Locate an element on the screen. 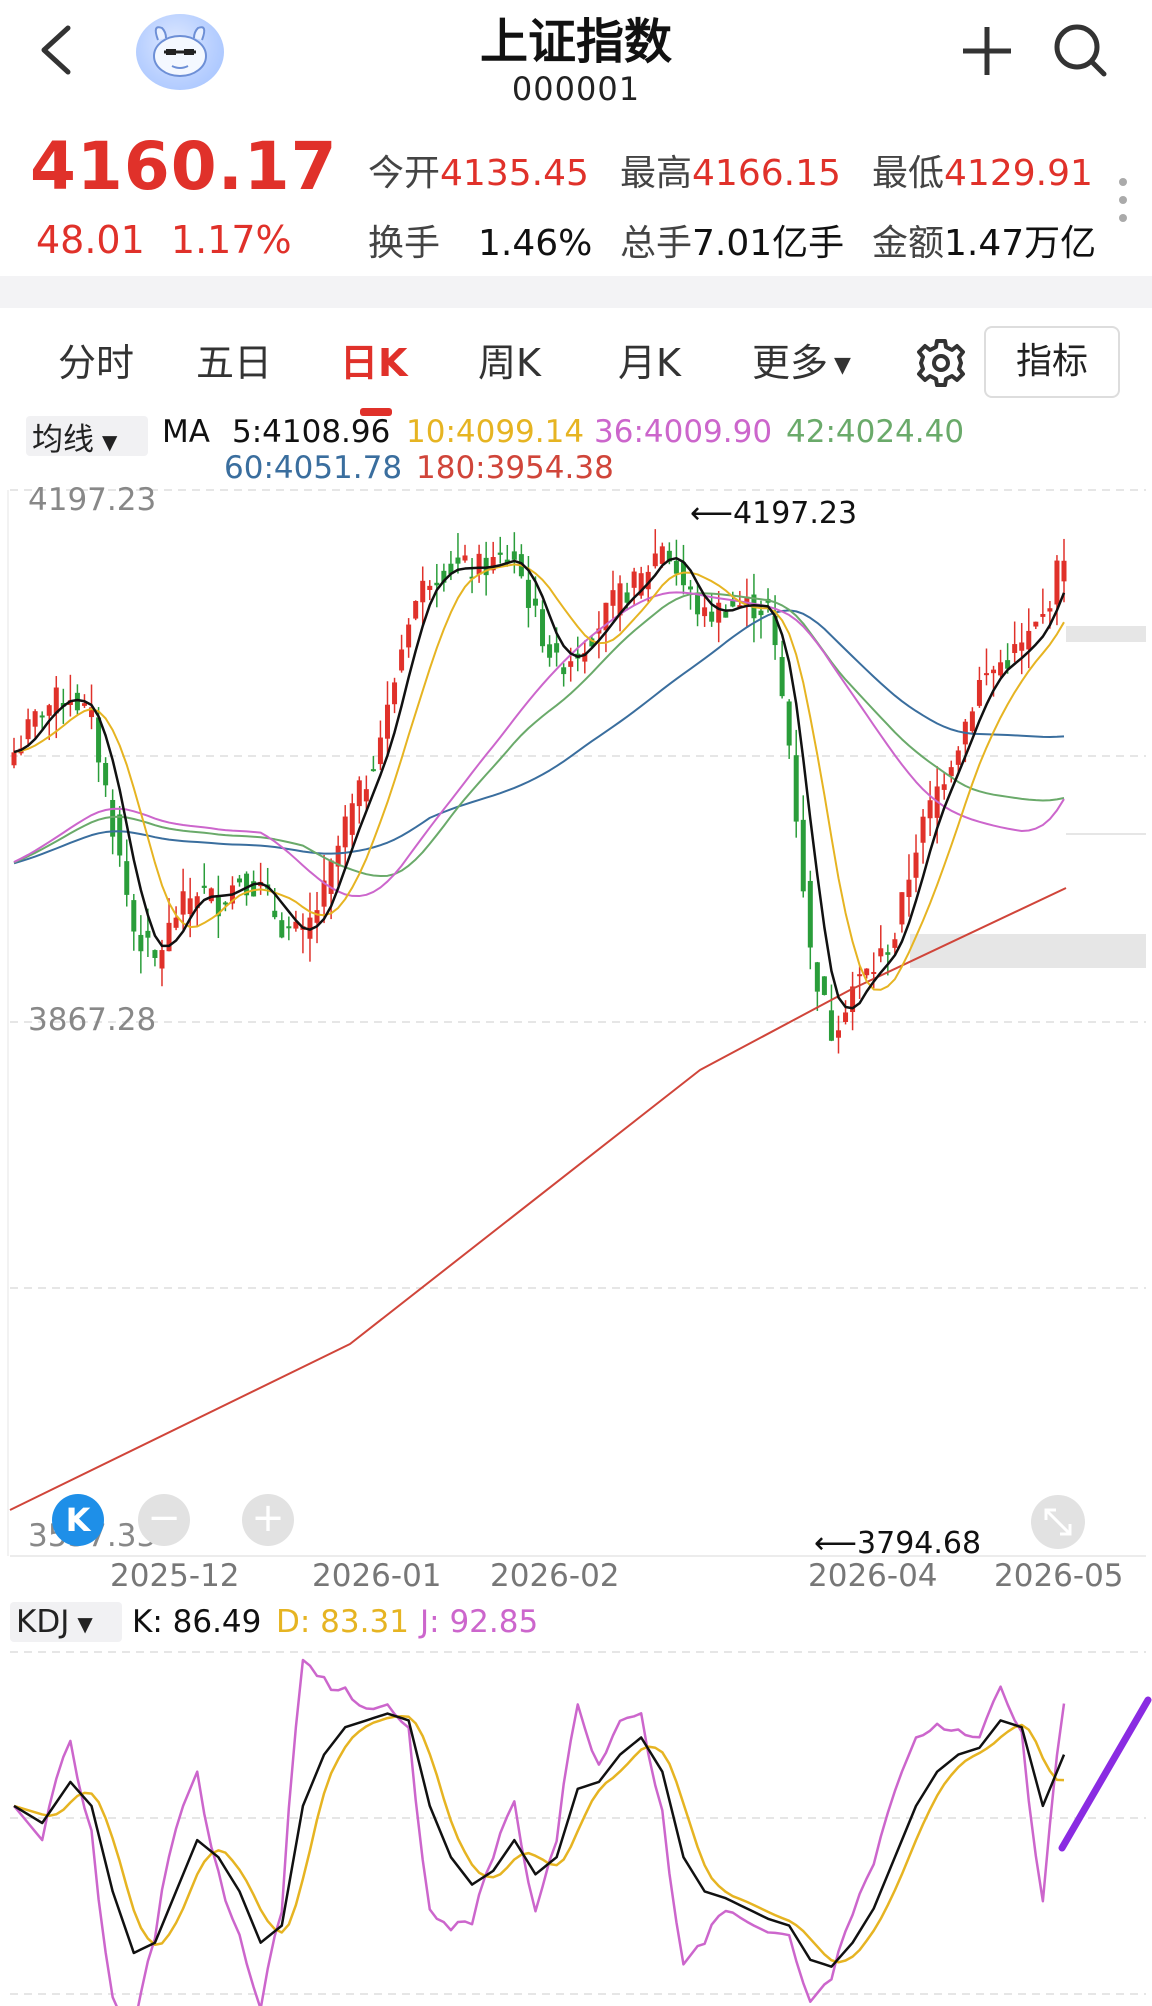  zoom-out-icon: − is located at coordinates (164, 1520).